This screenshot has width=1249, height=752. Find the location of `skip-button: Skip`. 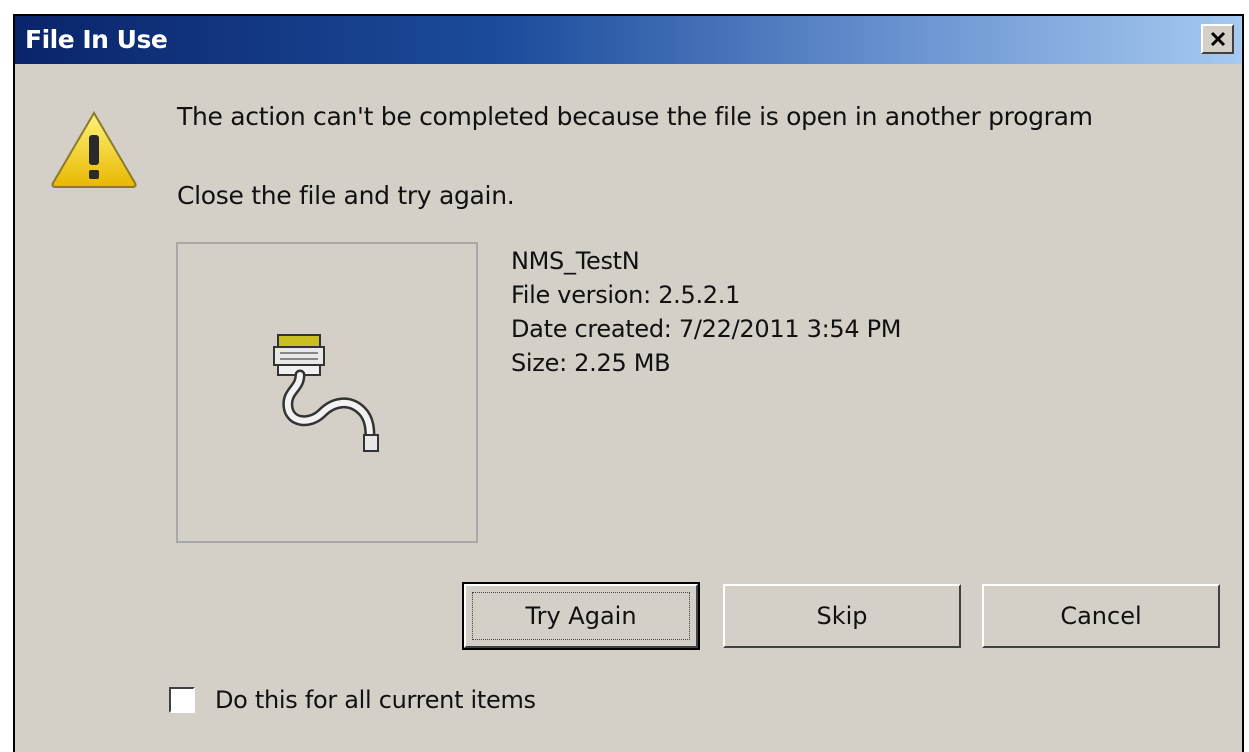

skip-button: Skip is located at coordinates (842, 616).